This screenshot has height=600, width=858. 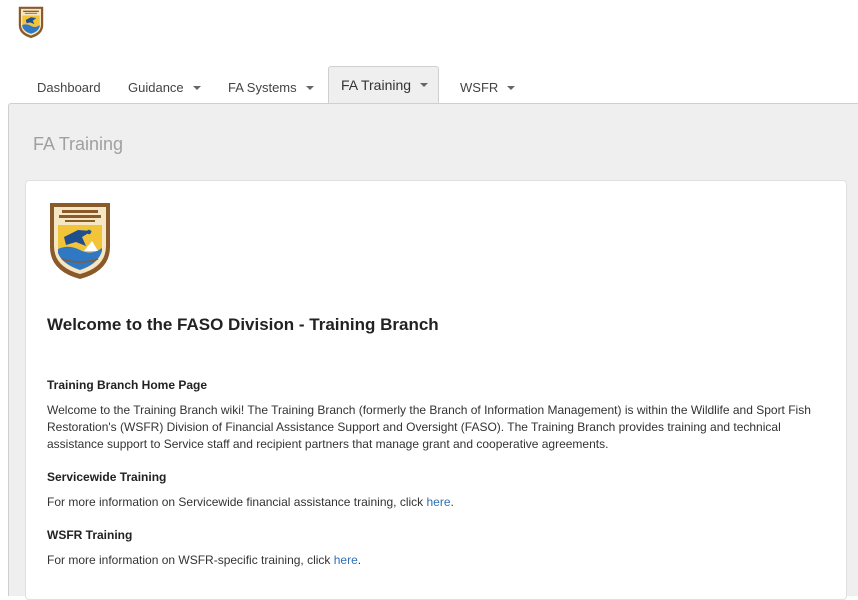 I want to click on tab-dashboard-label: Dashboard, so click(x=69, y=87).